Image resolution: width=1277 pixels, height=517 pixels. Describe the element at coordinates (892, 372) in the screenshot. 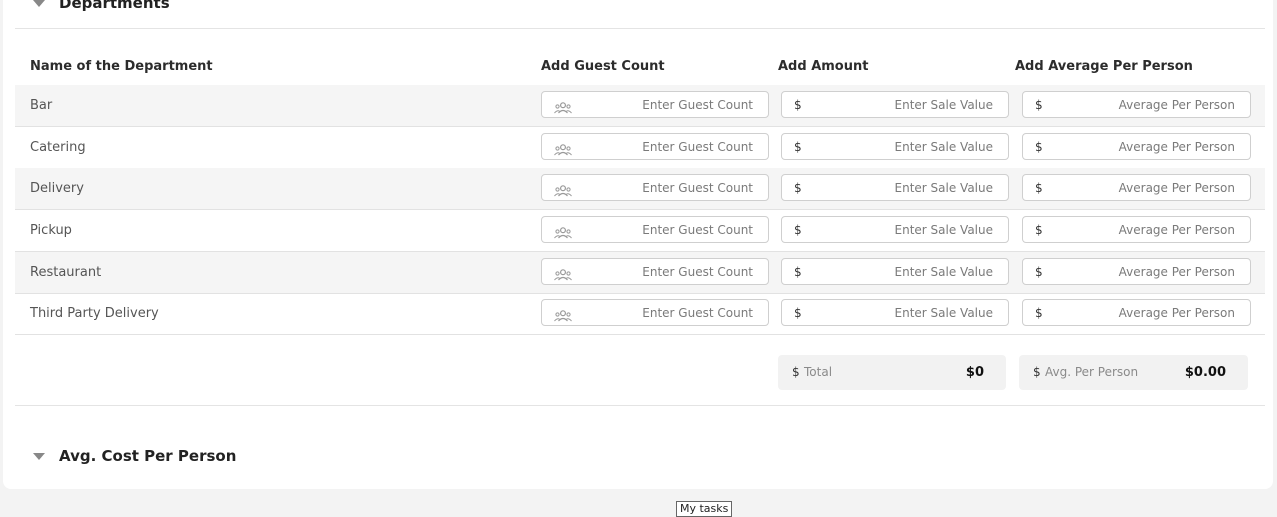

I see `total-box: $ Total $0` at that location.